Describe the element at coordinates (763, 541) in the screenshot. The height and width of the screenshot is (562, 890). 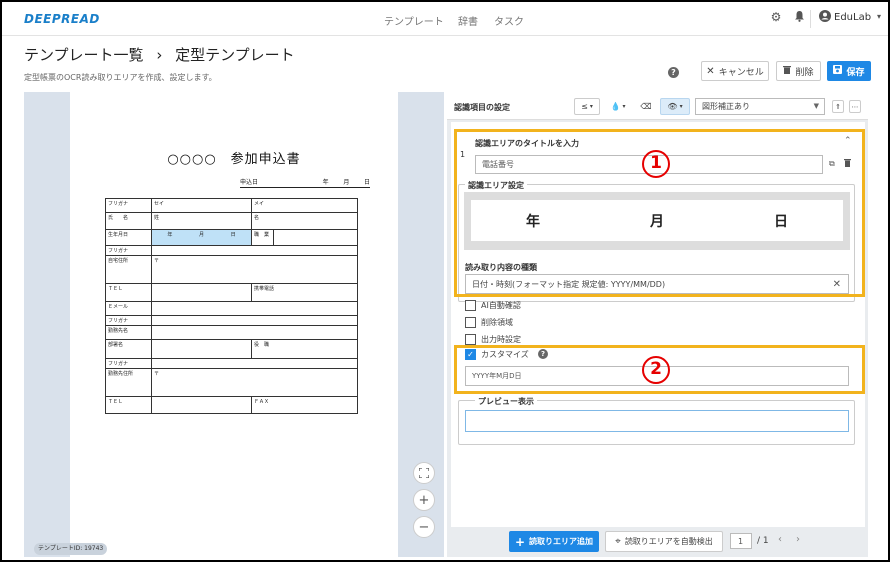
I see `page-total: / 1` at that location.